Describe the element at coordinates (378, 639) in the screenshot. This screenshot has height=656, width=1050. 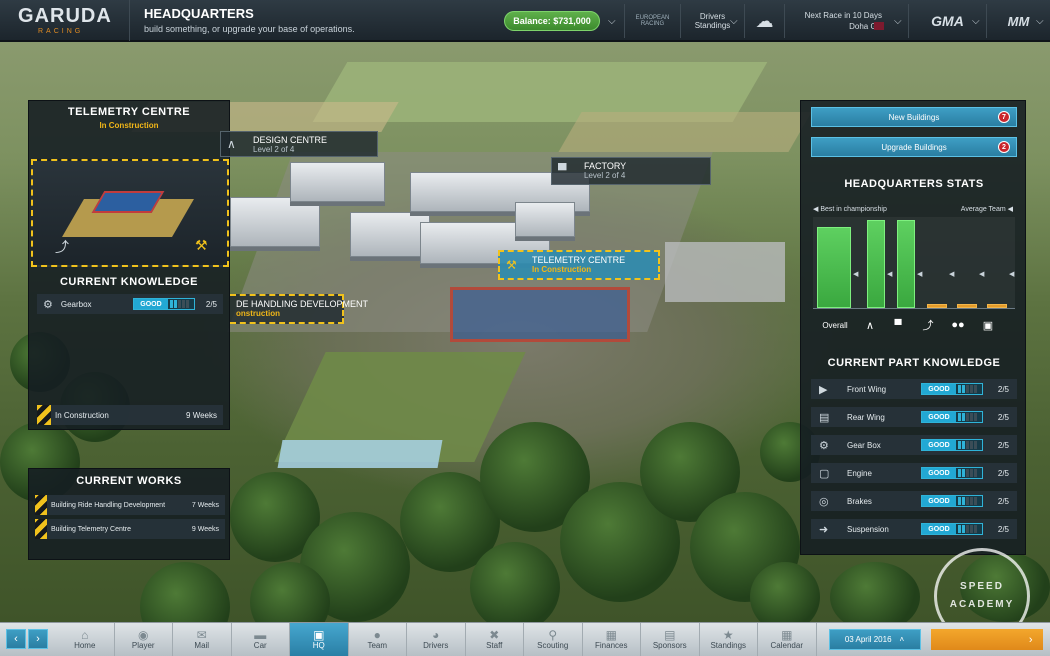
I see `nav-item-team: ● Team` at that location.